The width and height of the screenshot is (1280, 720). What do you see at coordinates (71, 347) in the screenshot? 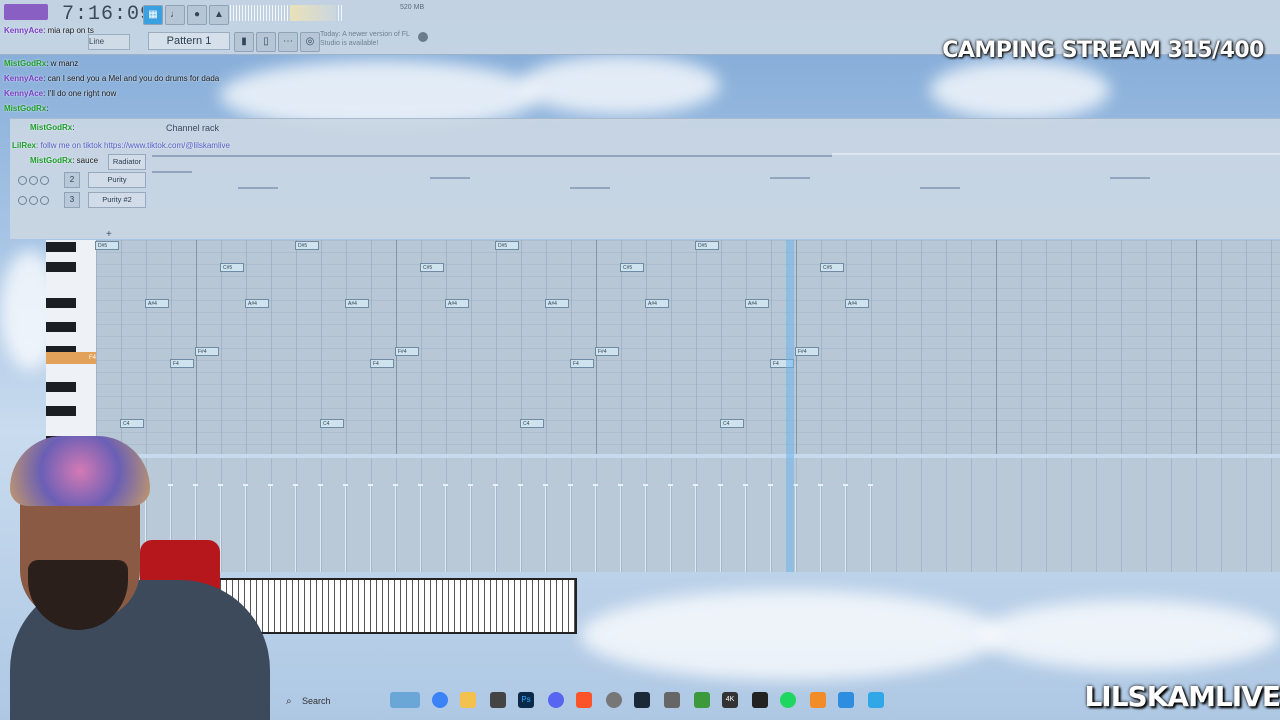
I see `piano-keys: F4` at bounding box center [71, 347].